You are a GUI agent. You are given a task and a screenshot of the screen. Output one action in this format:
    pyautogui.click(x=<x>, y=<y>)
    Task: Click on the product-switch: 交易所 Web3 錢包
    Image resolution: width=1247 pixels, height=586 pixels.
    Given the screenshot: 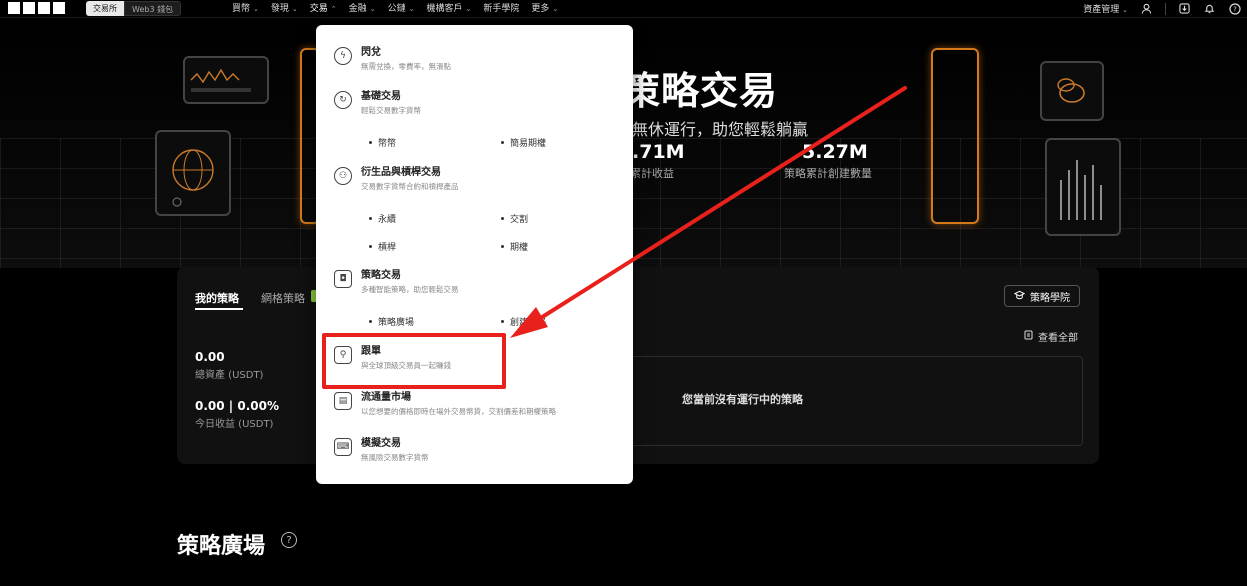 What is the action you would take?
    pyautogui.click(x=134, y=8)
    